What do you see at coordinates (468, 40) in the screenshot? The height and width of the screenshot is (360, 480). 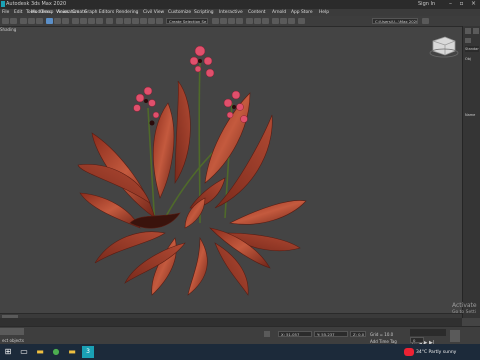 I see `geometry-icon` at bounding box center [468, 40].